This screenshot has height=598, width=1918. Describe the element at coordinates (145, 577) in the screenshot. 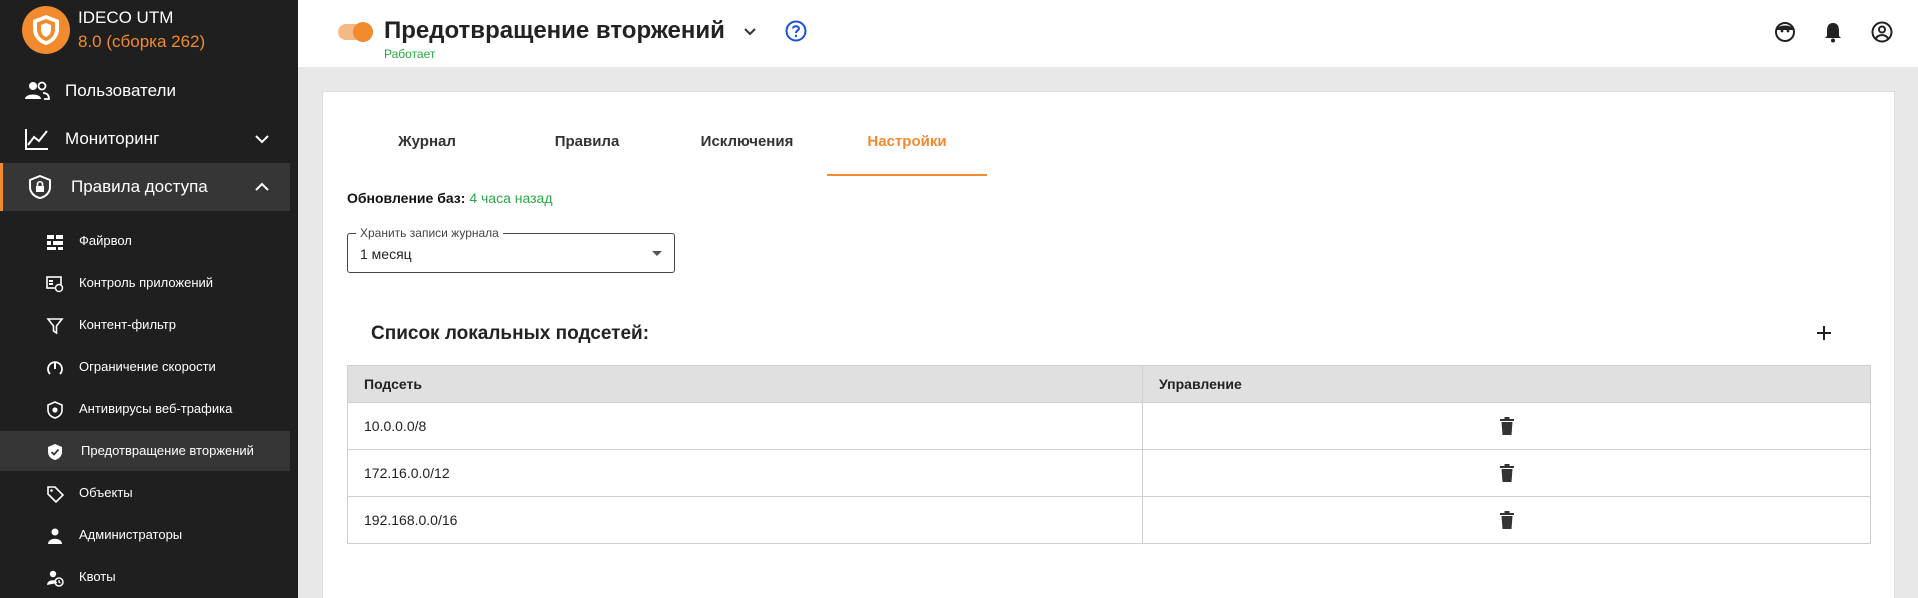

I see `sidebar-subitem-quotas: Квоты` at that location.